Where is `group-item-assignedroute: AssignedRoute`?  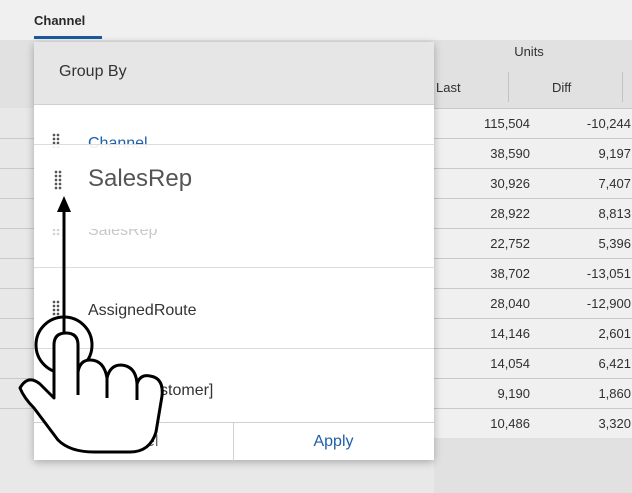 group-item-assignedroute: AssignedRoute is located at coordinates (234, 312).